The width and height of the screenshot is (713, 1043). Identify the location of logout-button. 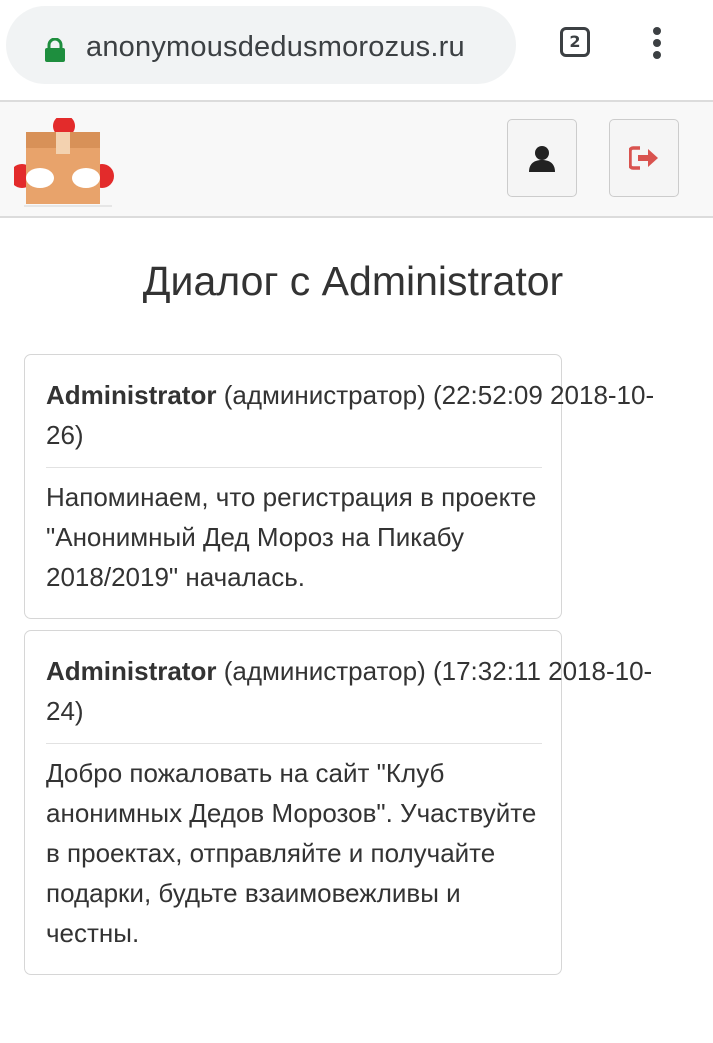
(644, 158).